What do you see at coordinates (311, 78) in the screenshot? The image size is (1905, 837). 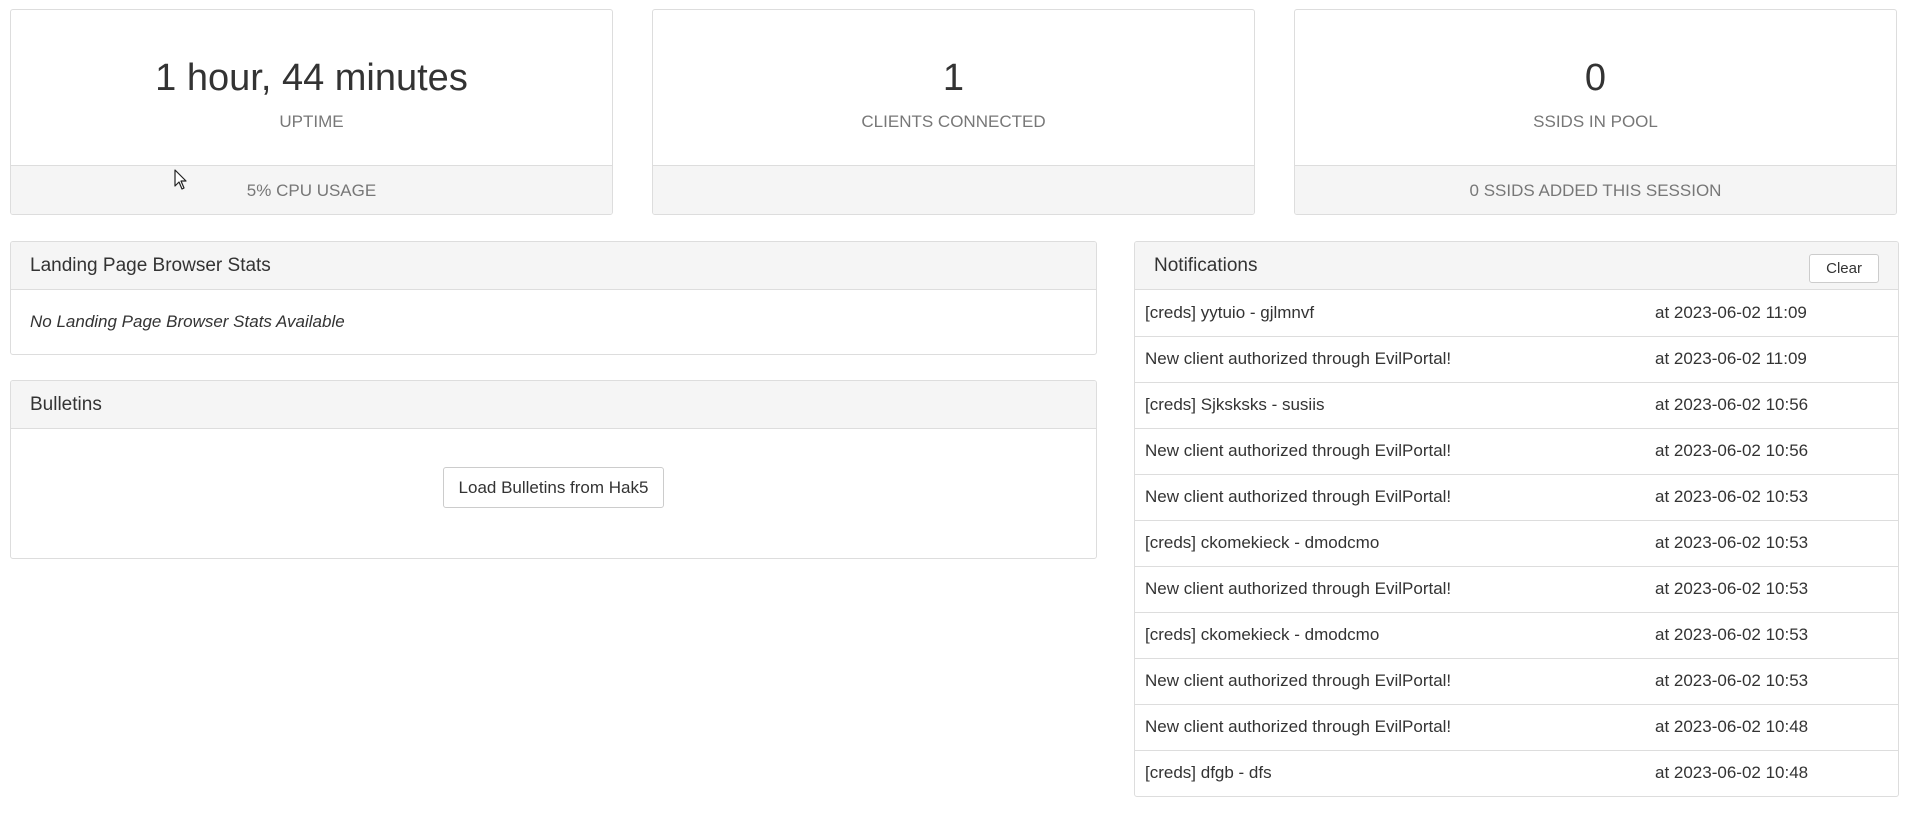 I see `uptime-value: 1 hour, 44 minutes` at bounding box center [311, 78].